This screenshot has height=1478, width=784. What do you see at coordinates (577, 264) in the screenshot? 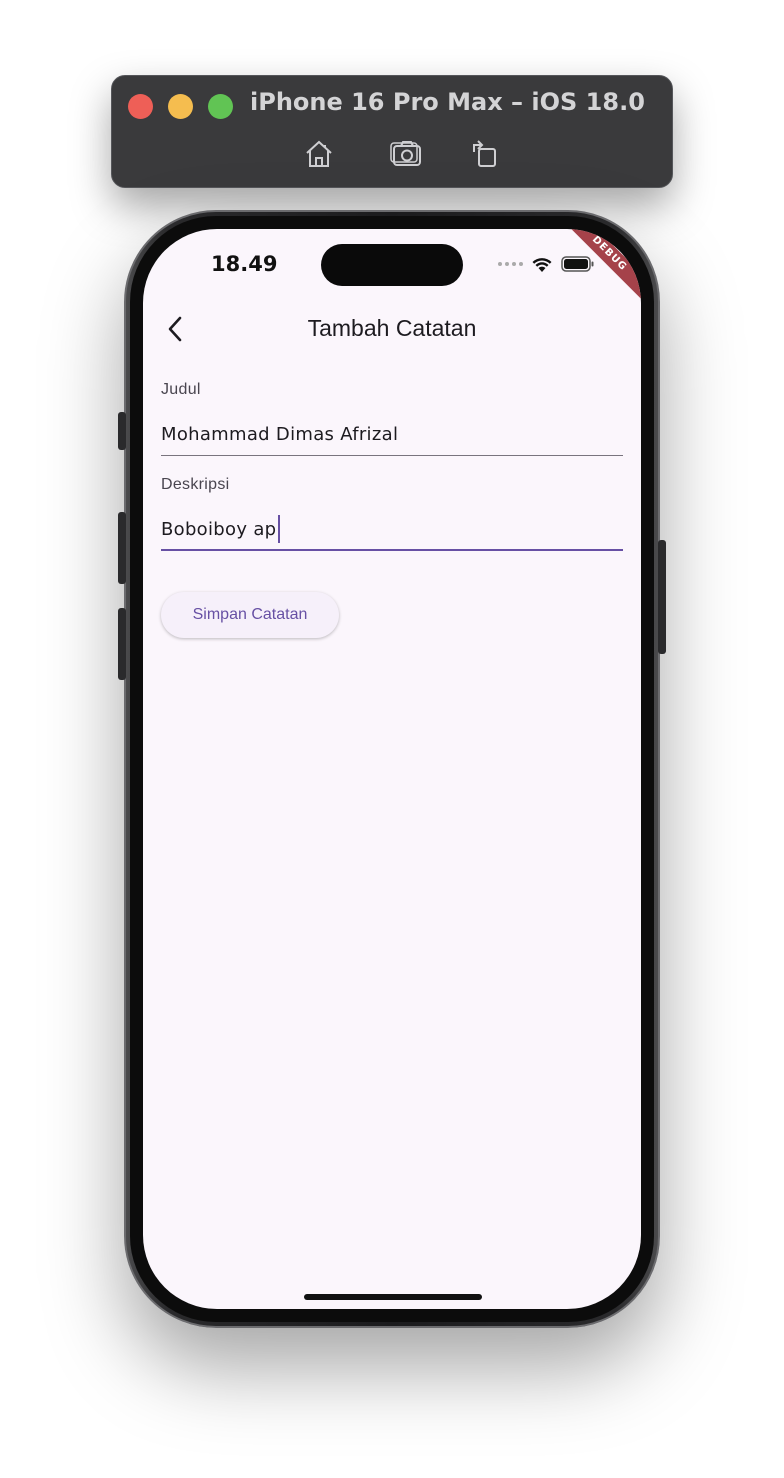
I see `battery-icon` at bounding box center [577, 264].